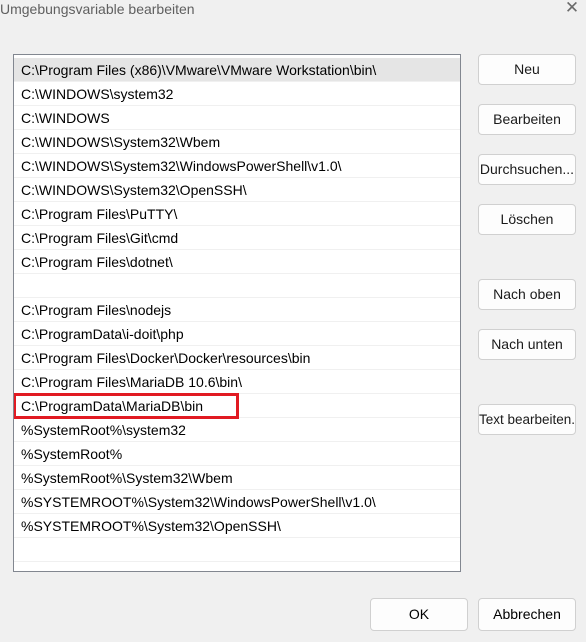 Image resolution: width=586 pixels, height=642 pixels. Describe the element at coordinates (237, 262) in the screenshot. I see `list-item: C:\Program Files\dotnet\` at that location.